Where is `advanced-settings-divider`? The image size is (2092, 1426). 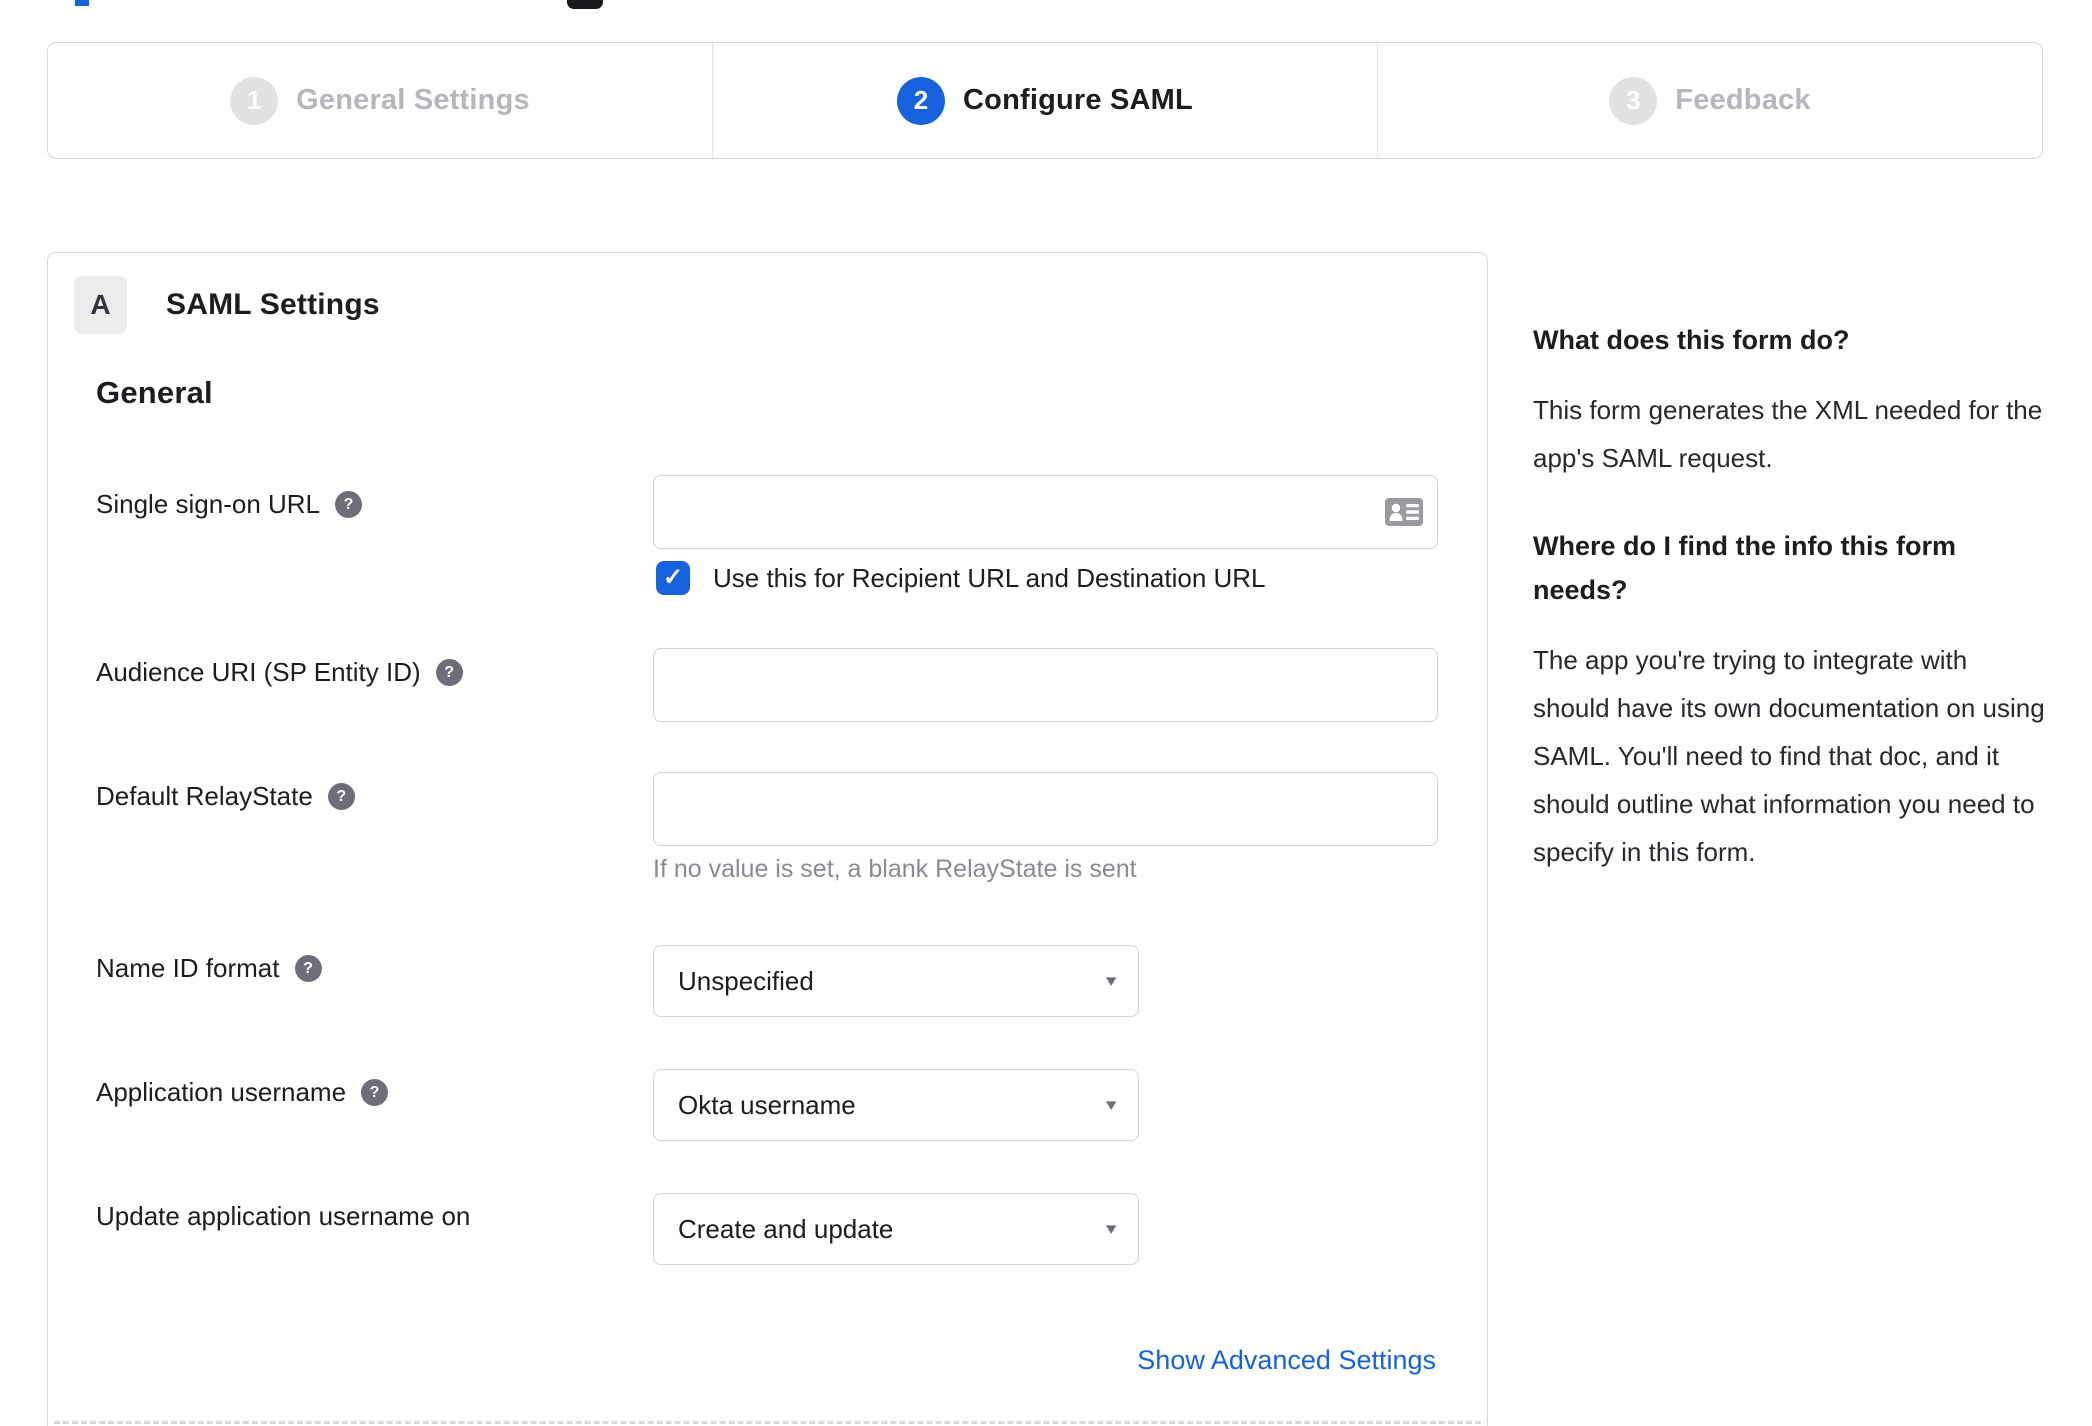
advanced-settings-divider is located at coordinates (767, 1422).